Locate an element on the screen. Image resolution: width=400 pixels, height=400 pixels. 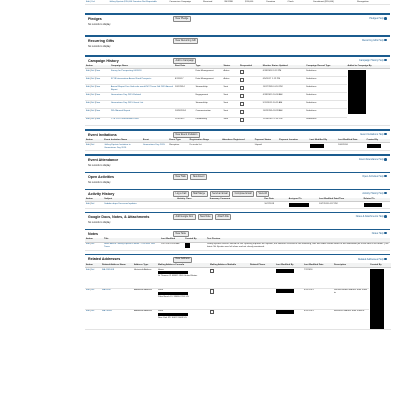
add-to-campaign-button: Add to Campaign is located at coordinates (185, 61).